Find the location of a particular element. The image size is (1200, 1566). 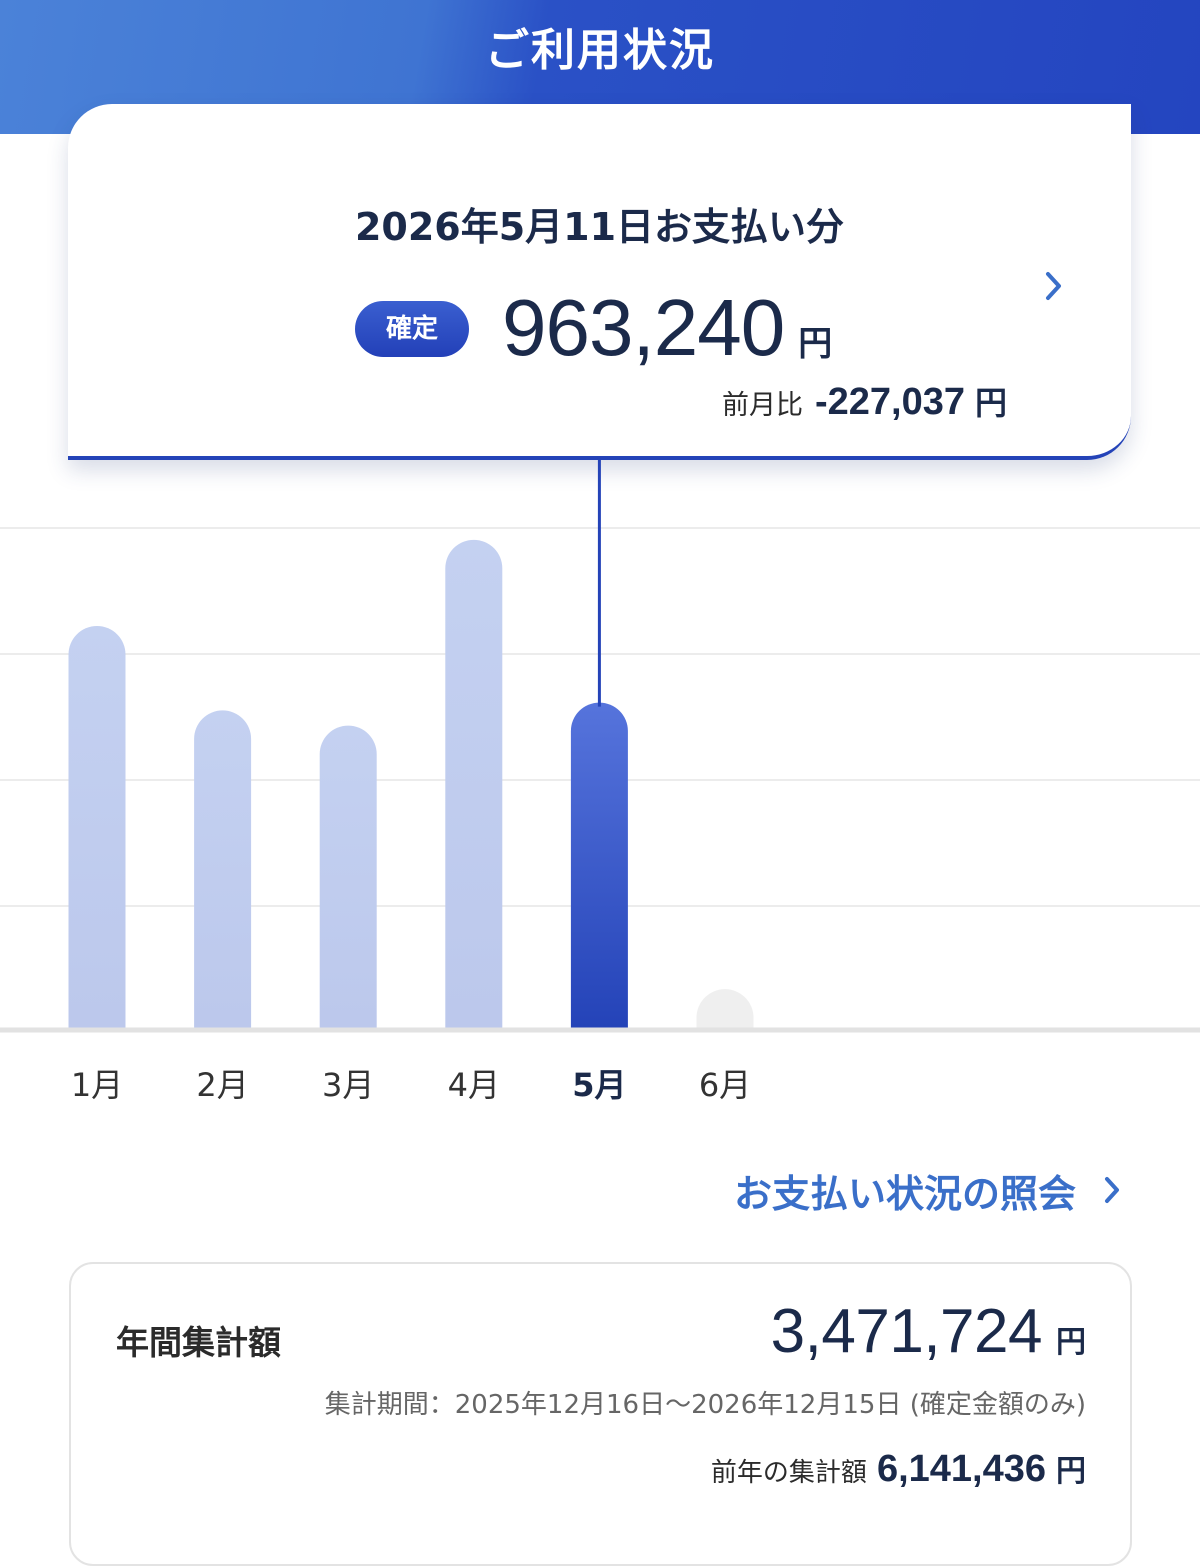

previous-year-row: 前年の集計額 6,141,436 円 is located at coordinates (898, 1468).